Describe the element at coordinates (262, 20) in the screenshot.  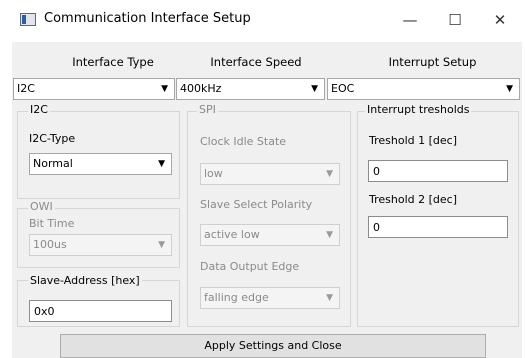
I see `title-bar: Communication Interface Setup — ☐ ✕` at that location.